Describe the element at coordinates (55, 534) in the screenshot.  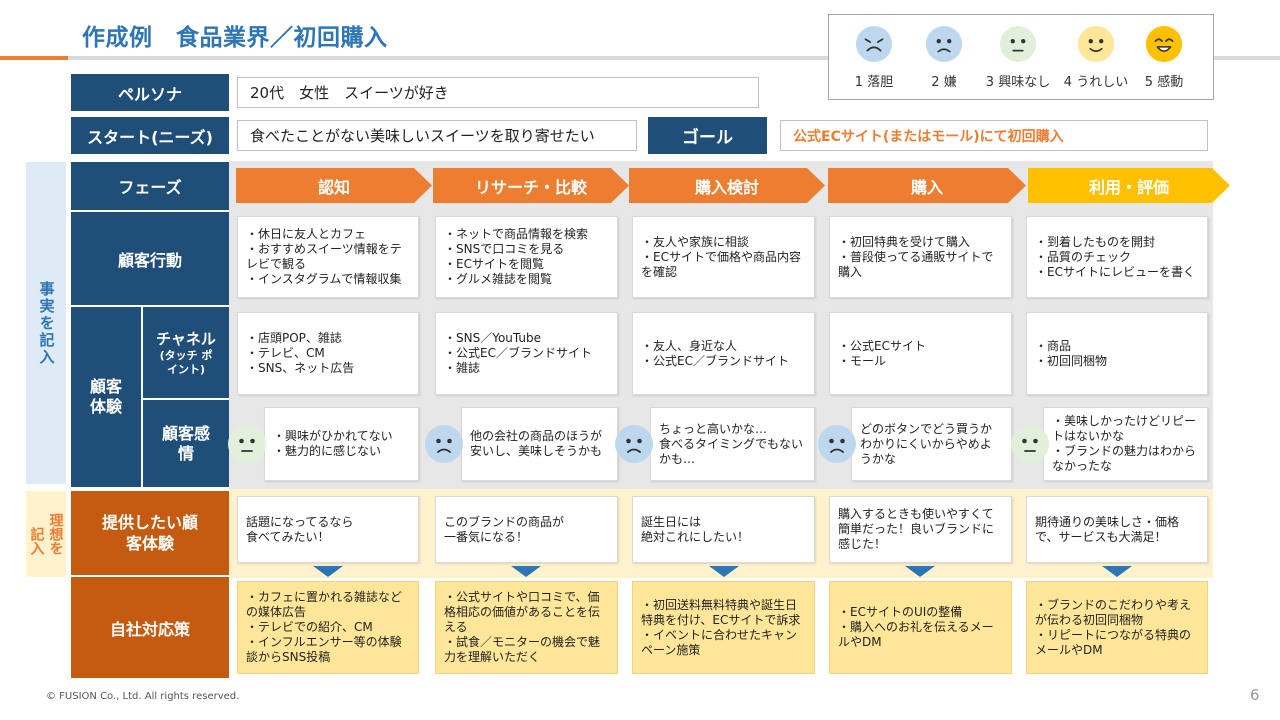
I see `ideal-sidebar-text-a: 理想を` at that location.